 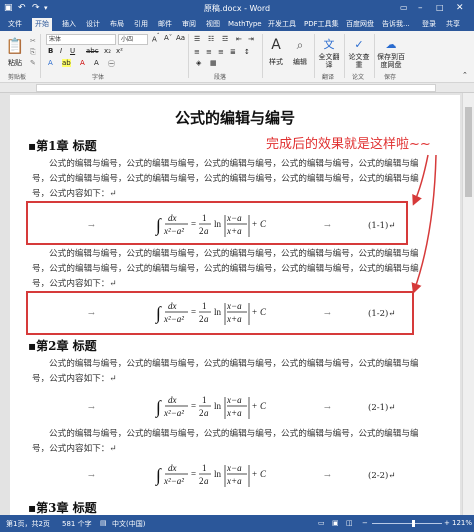 I want to click on line-spacing-icon: ↕, so click(x=247, y=52).